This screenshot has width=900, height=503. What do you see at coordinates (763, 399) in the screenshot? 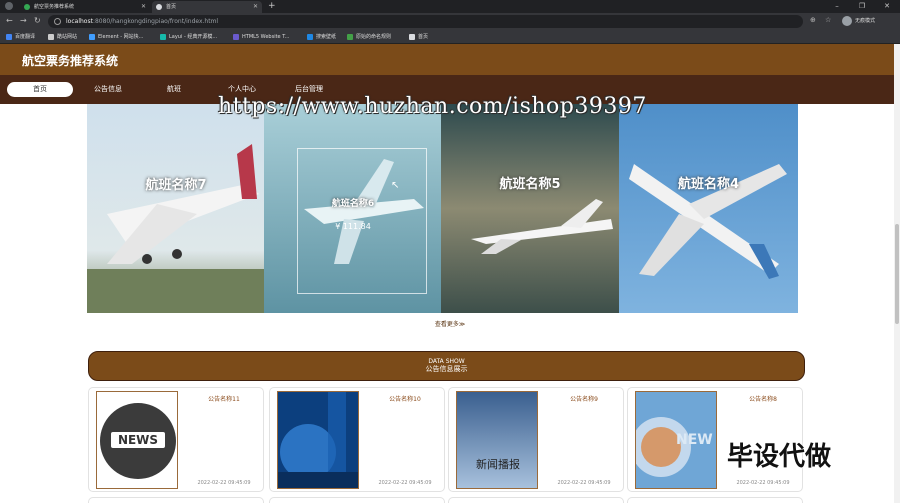
I see `notice-name: 公告名称8` at bounding box center [763, 399].